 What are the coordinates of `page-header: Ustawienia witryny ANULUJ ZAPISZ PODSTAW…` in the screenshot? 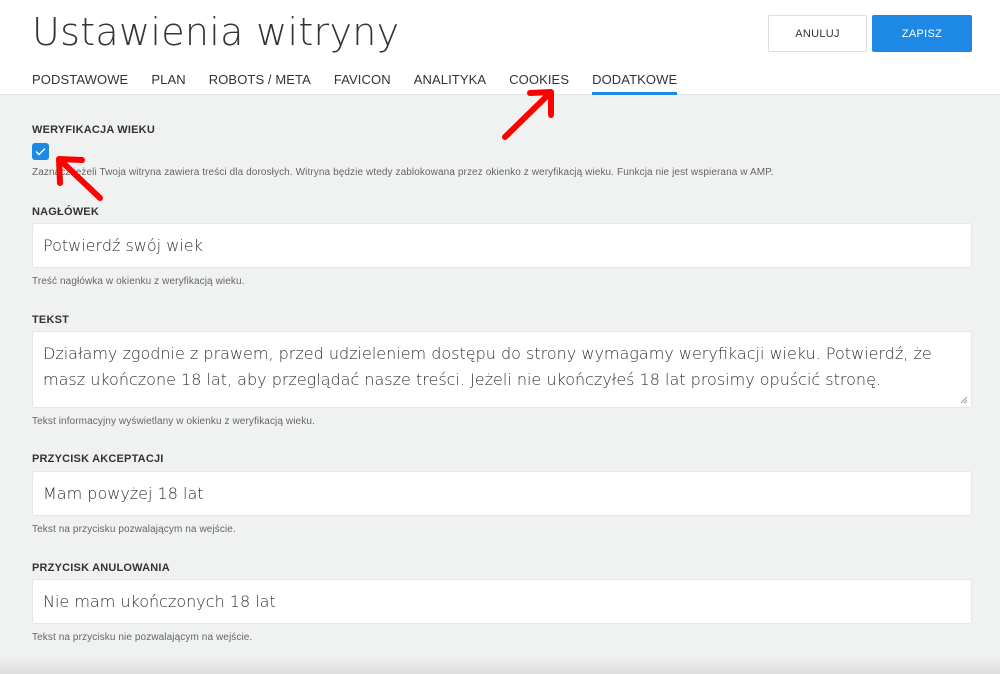 It's located at (500, 47).